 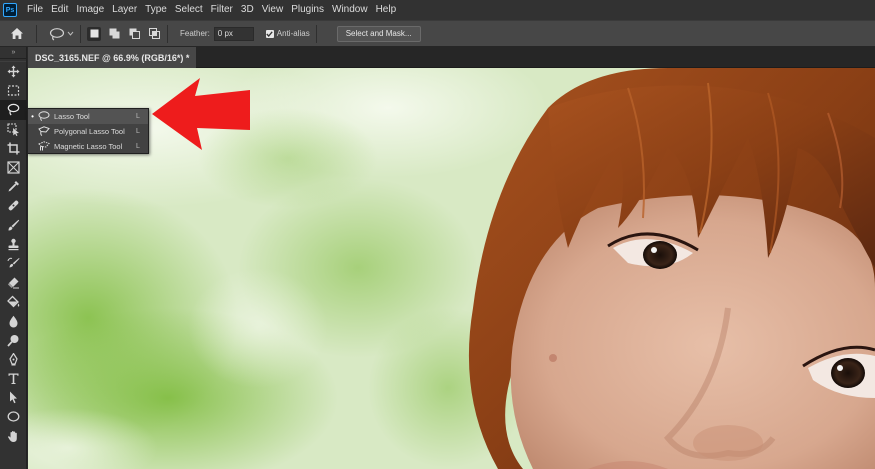 I want to click on crop-tool, so click(x=13, y=148).